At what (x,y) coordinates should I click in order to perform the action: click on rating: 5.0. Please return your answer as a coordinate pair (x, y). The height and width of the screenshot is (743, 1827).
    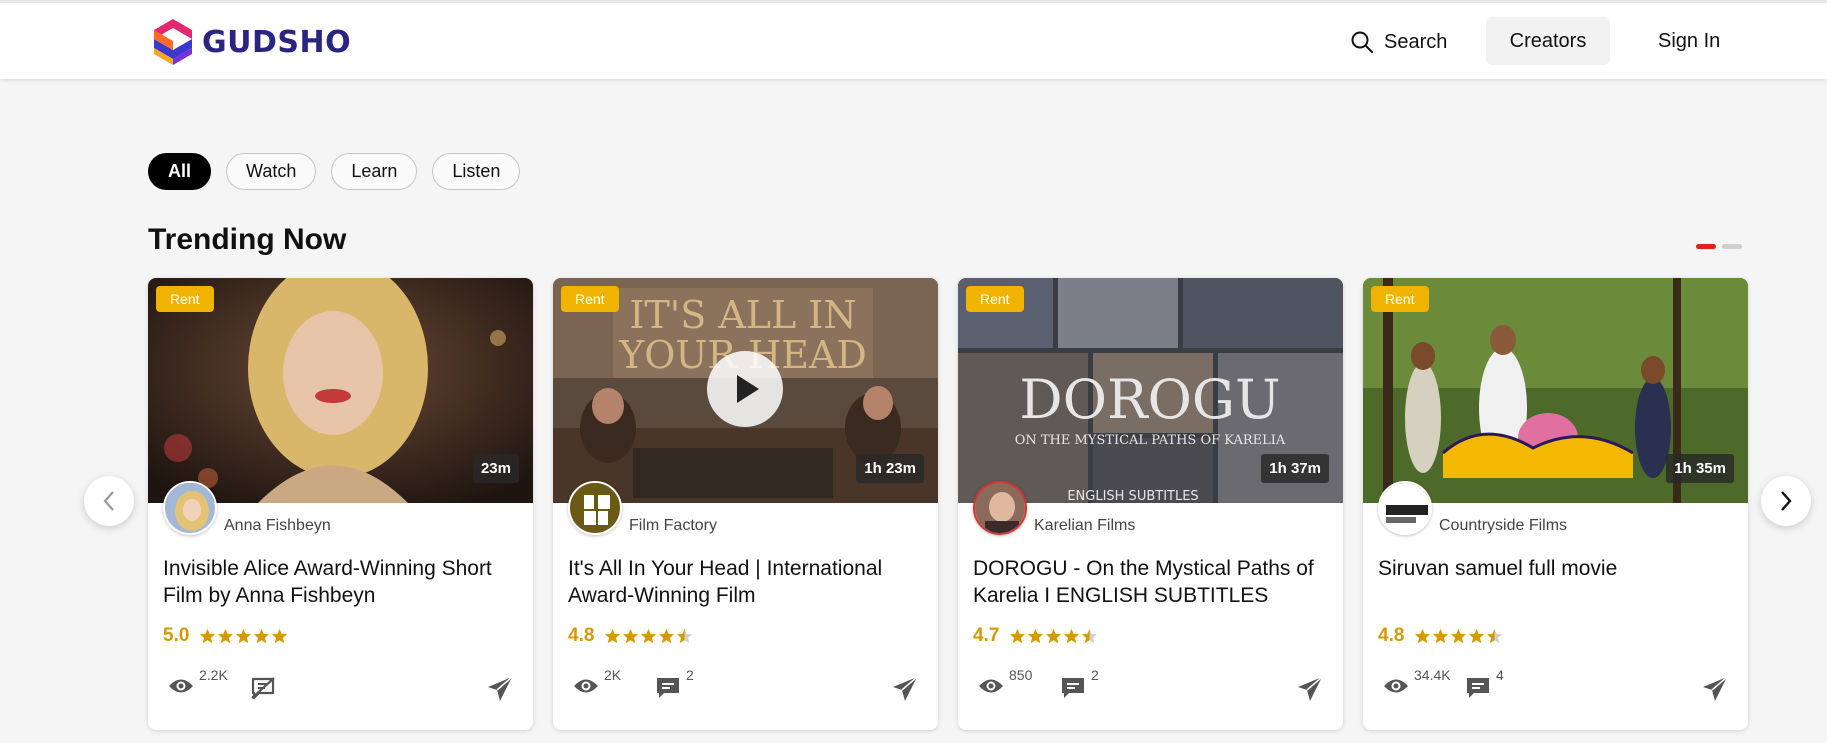
    Looking at the image, I should click on (225, 636).